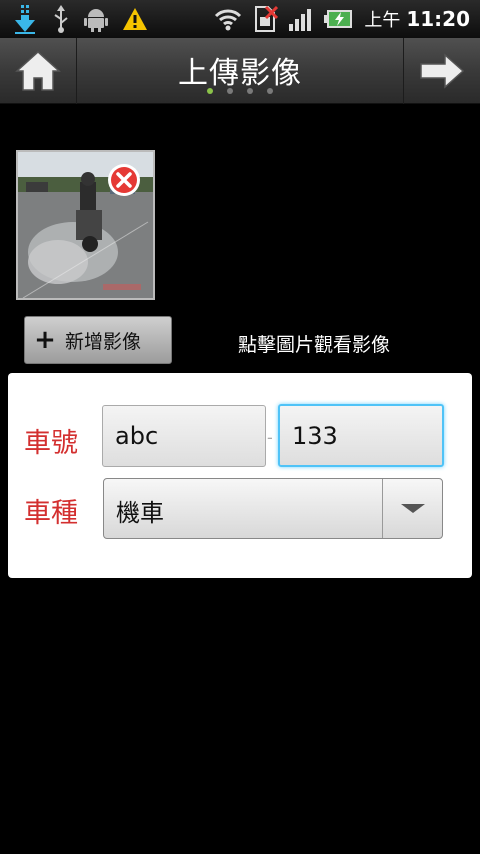 This screenshot has height=854, width=480. I want to click on plate-number-input: 133, so click(361, 435).